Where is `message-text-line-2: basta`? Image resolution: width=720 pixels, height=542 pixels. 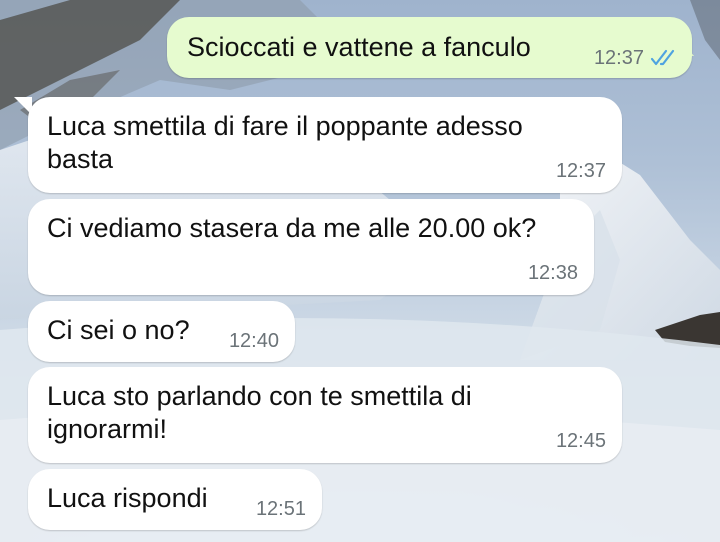 message-text-line-2: basta is located at coordinates (80, 159).